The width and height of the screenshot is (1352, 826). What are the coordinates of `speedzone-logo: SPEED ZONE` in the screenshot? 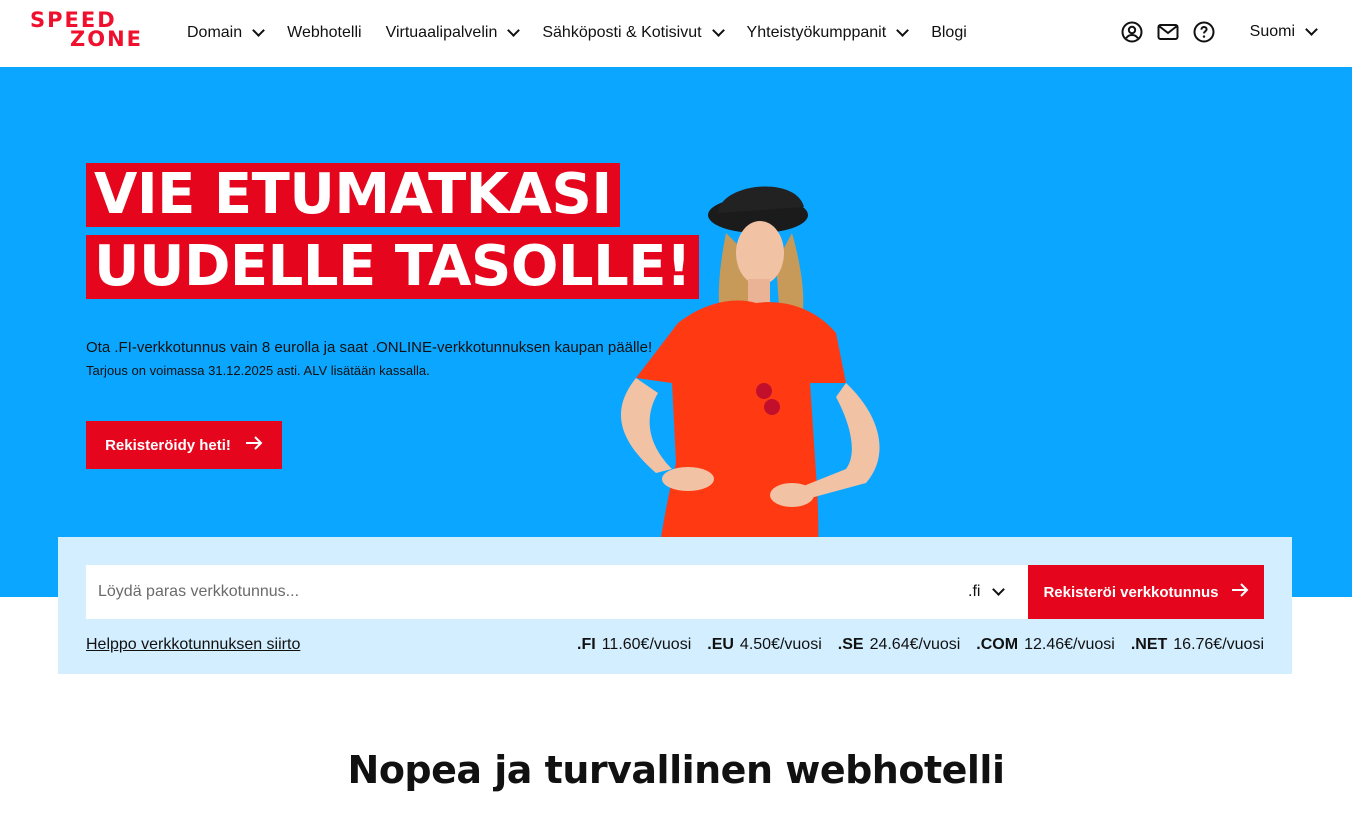 It's located at (94, 30).